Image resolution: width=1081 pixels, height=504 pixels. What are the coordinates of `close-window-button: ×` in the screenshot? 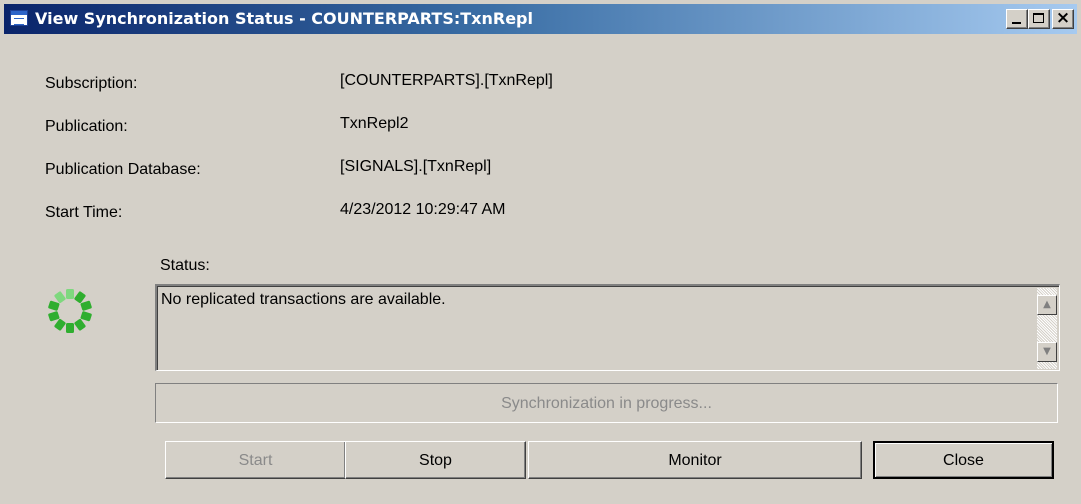 It's located at (1063, 18).